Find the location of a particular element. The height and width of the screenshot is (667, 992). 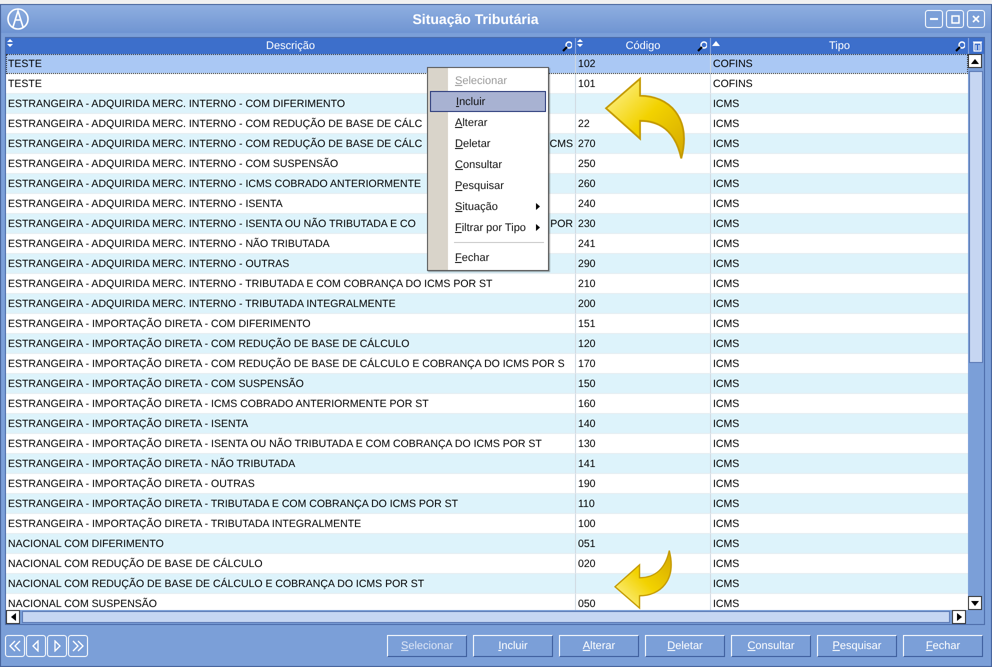

menu-item: Alterar is located at coordinates (488, 122).